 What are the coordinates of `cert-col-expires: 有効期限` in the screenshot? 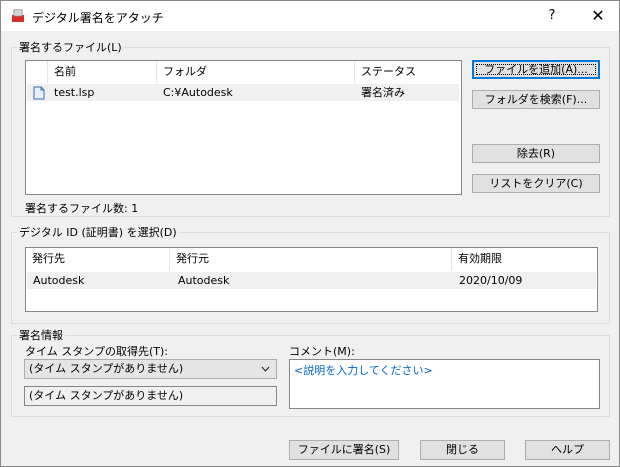 It's located at (524, 259).